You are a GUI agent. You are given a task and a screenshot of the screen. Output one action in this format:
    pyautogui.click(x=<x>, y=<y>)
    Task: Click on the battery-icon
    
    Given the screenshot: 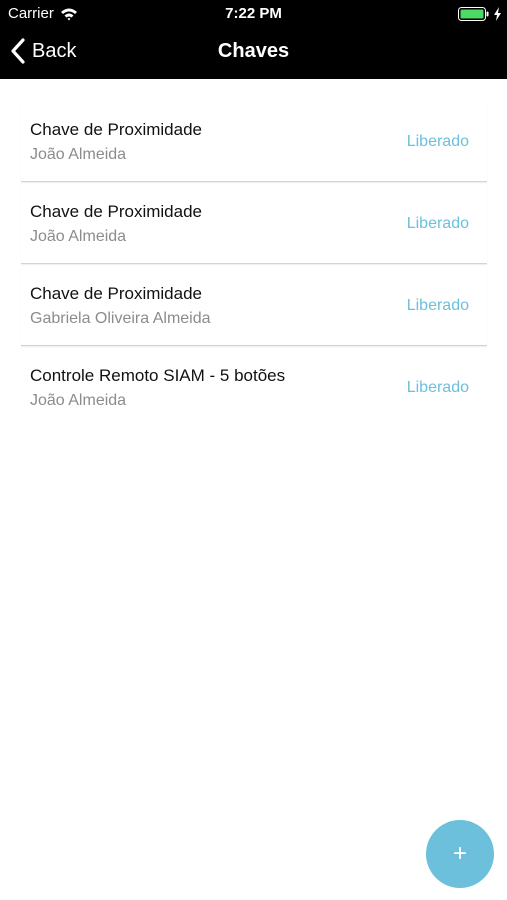 What is the action you would take?
    pyautogui.click(x=473, y=14)
    